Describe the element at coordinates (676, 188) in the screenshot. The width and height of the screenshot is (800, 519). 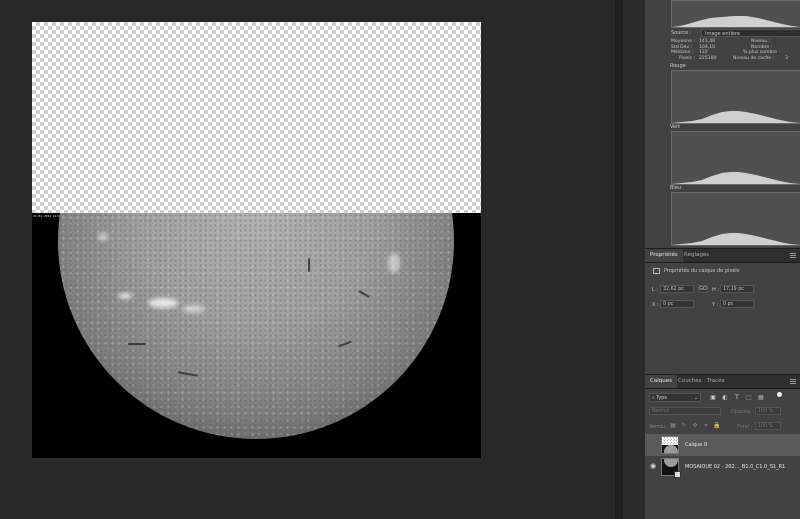
I see `channel-label-blue: Bleu` at that location.